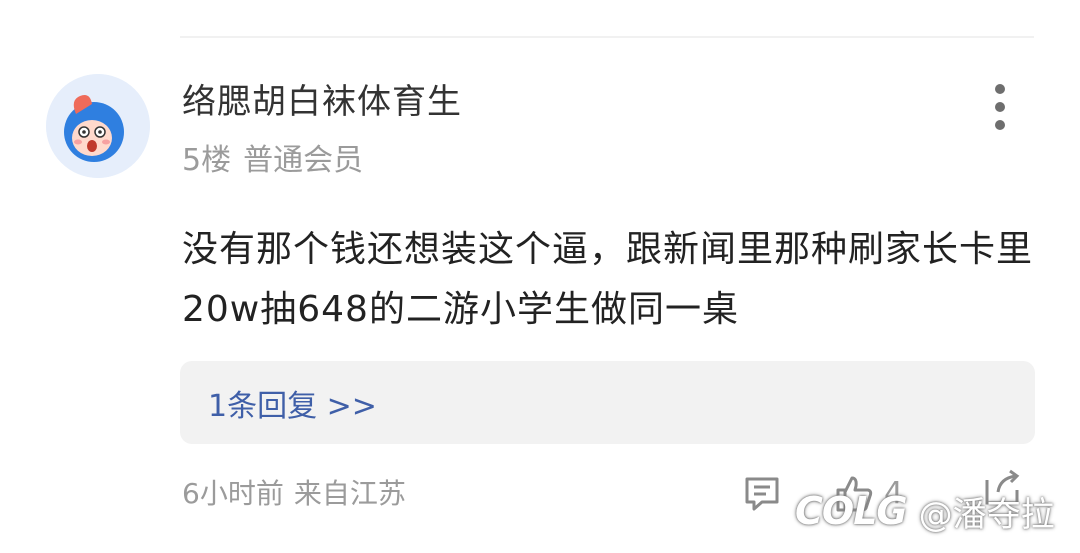 The image size is (1080, 553). I want to click on post-content: 没有那个钱还想装这个逼，跟新闻里那种刷家长卡里20w抽648的二游小学生做同一桌, so click(608, 279).